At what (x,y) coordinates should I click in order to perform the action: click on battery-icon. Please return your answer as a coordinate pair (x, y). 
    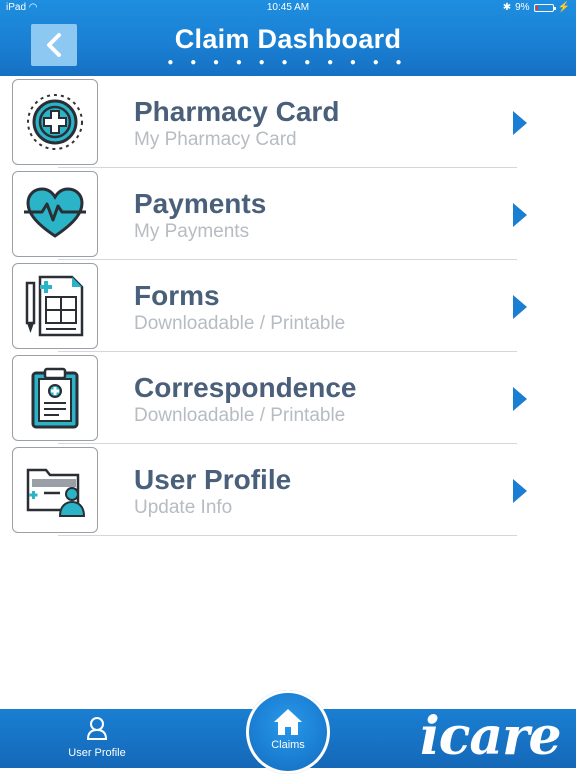
    Looking at the image, I should click on (544, 8).